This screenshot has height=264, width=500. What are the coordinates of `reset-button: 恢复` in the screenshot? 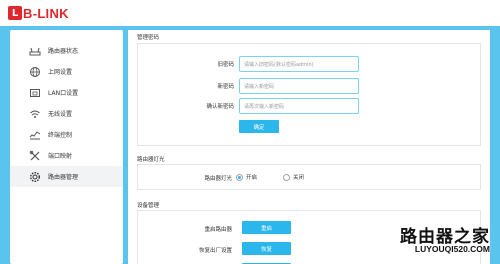 It's located at (266, 248).